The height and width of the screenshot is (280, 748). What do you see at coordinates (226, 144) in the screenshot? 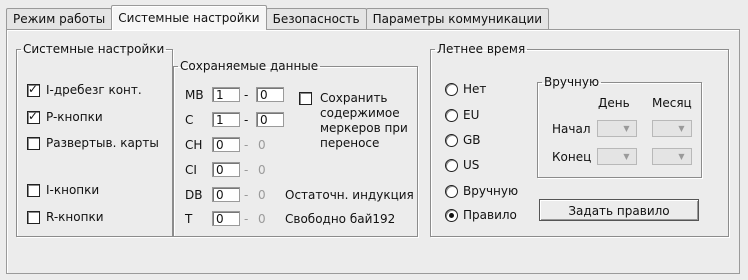
I see `ch-from-input: 0` at bounding box center [226, 144].